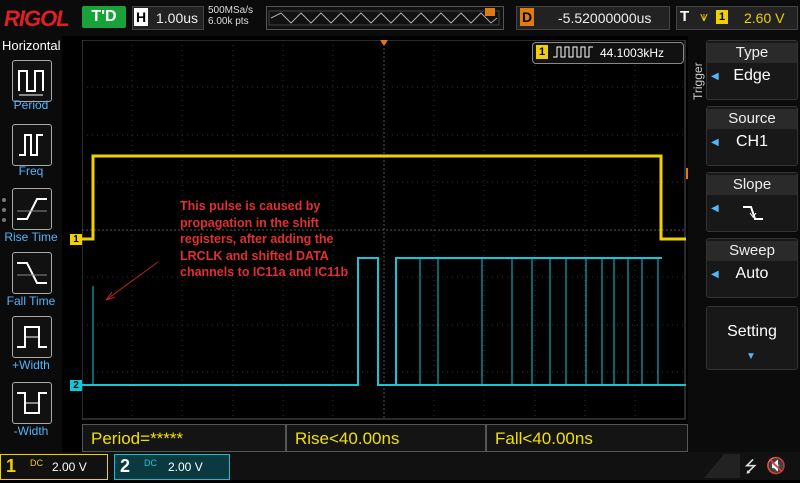  I want to click on trigger-letter: T, so click(685, 16).